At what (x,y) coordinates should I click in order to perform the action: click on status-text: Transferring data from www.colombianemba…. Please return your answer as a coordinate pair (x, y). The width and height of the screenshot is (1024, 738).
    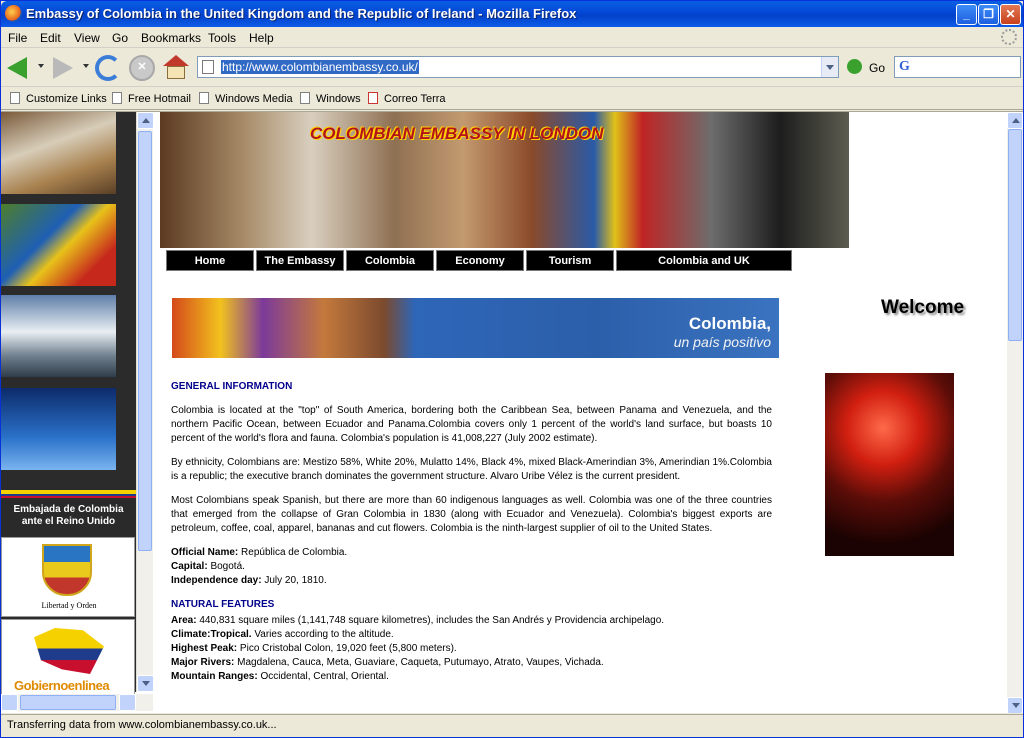
    Looking at the image, I should click on (142, 725).